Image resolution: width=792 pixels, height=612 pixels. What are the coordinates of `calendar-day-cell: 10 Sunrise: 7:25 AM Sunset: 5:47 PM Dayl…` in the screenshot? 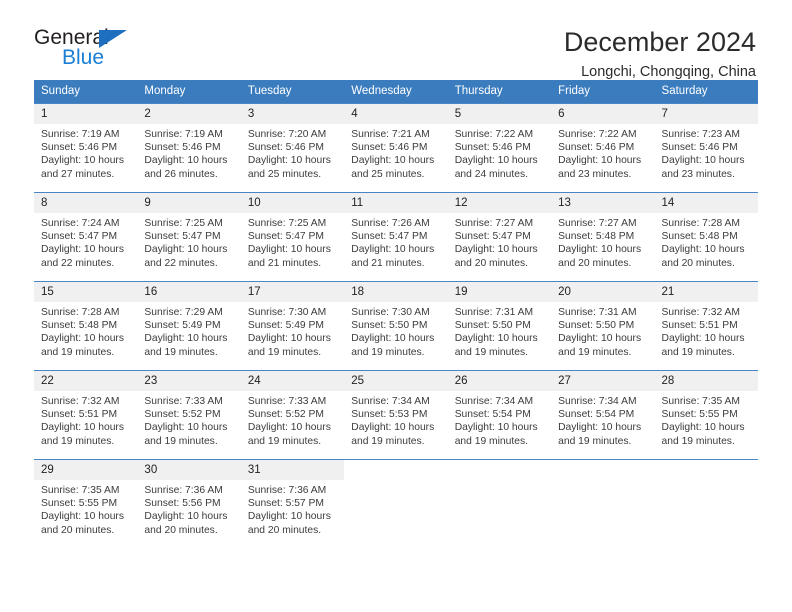 It's located at (292, 237).